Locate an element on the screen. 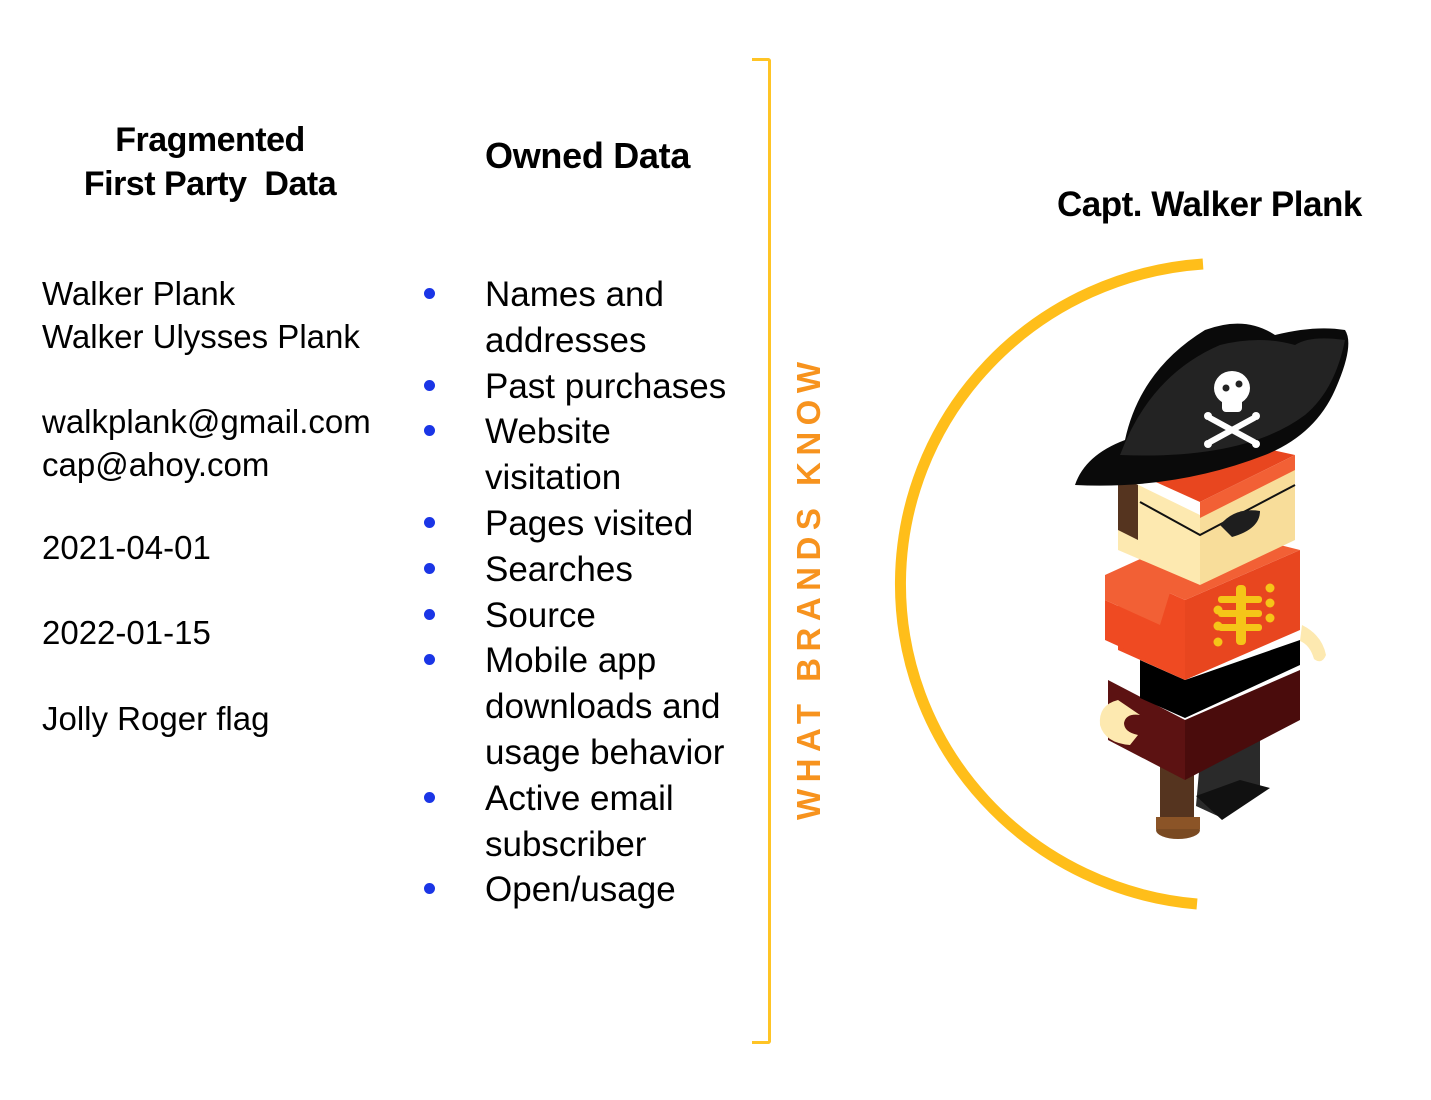 The width and height of the screenshot is (1431, 1100). fragment-value: cap@ahoy.com is located at coordinates (156, 464).